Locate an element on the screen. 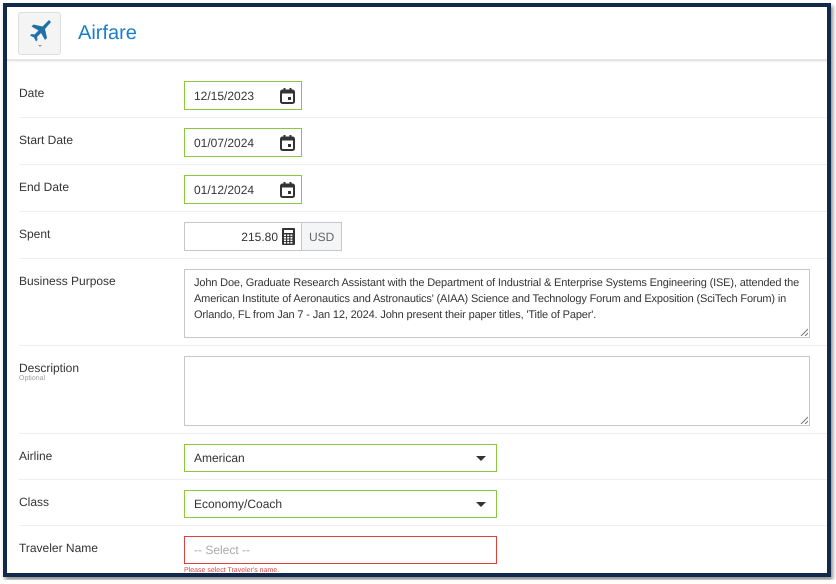 Image resolution: width=836 pixels, height=584 pixels. select-field: American is located at coordinates (340, 458).